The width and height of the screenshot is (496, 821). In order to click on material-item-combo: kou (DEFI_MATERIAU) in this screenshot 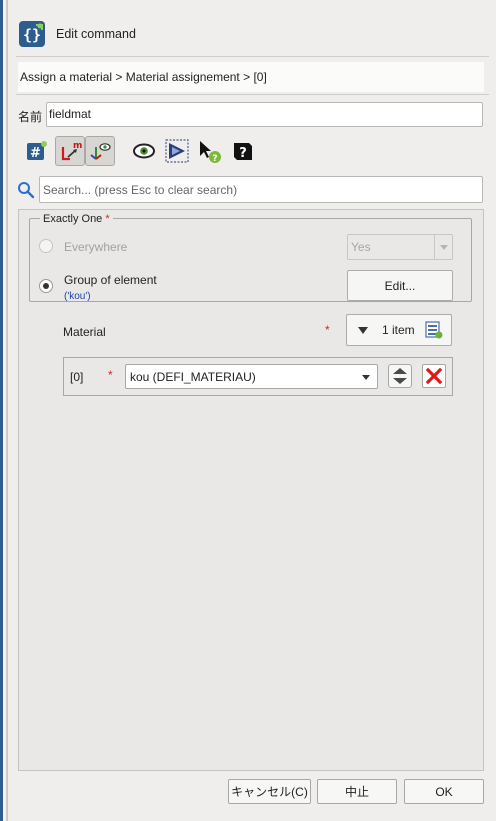, I will do `click(251, 376)`.